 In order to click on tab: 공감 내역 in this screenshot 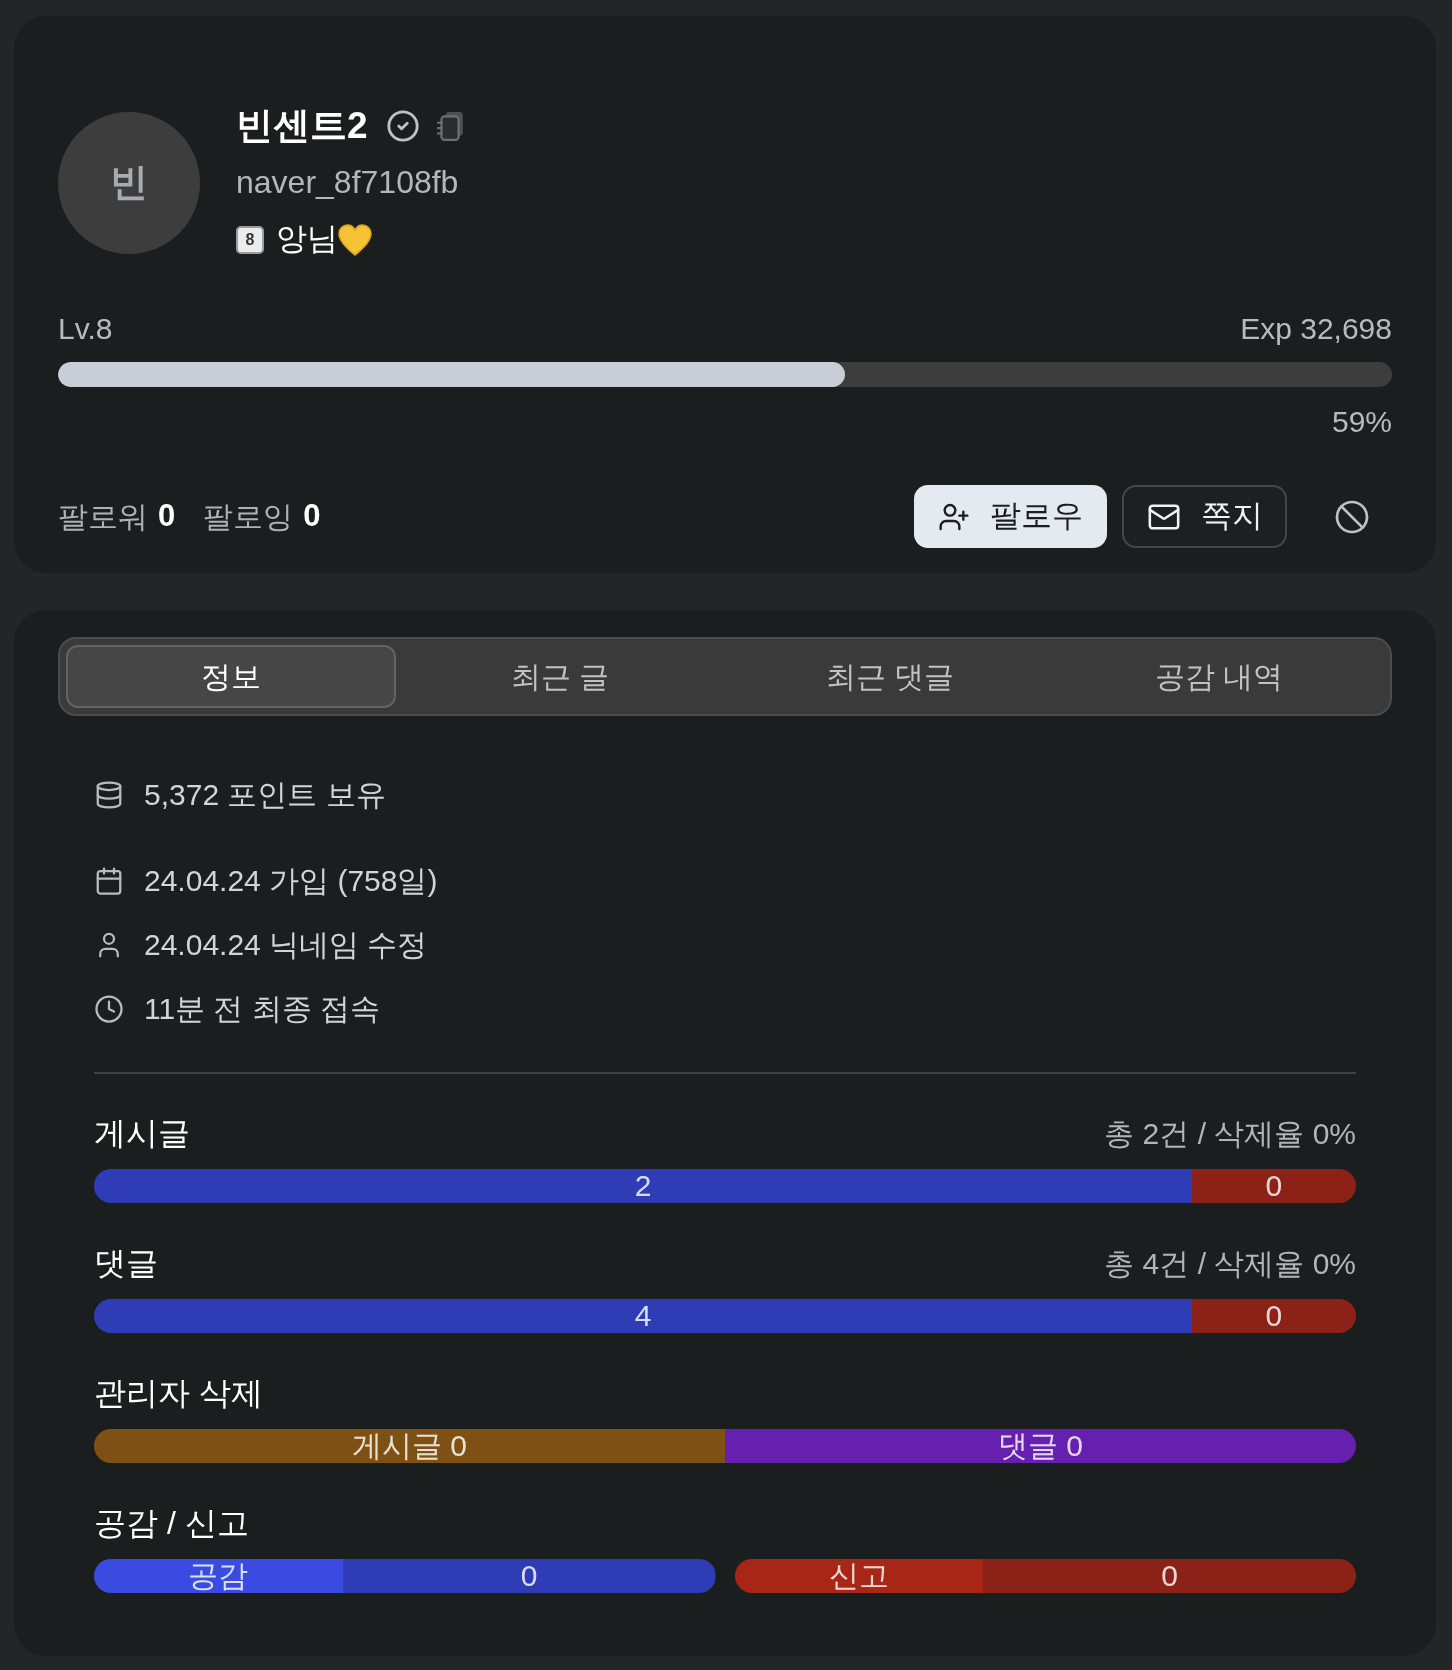, I will do `click(1219, 676)`.